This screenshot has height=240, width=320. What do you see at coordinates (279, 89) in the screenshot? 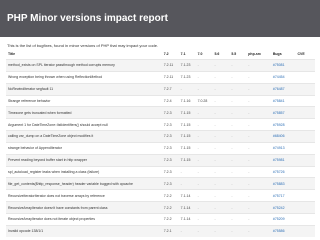
I see `bug-link: #76487` at bounding box center [279, 89].